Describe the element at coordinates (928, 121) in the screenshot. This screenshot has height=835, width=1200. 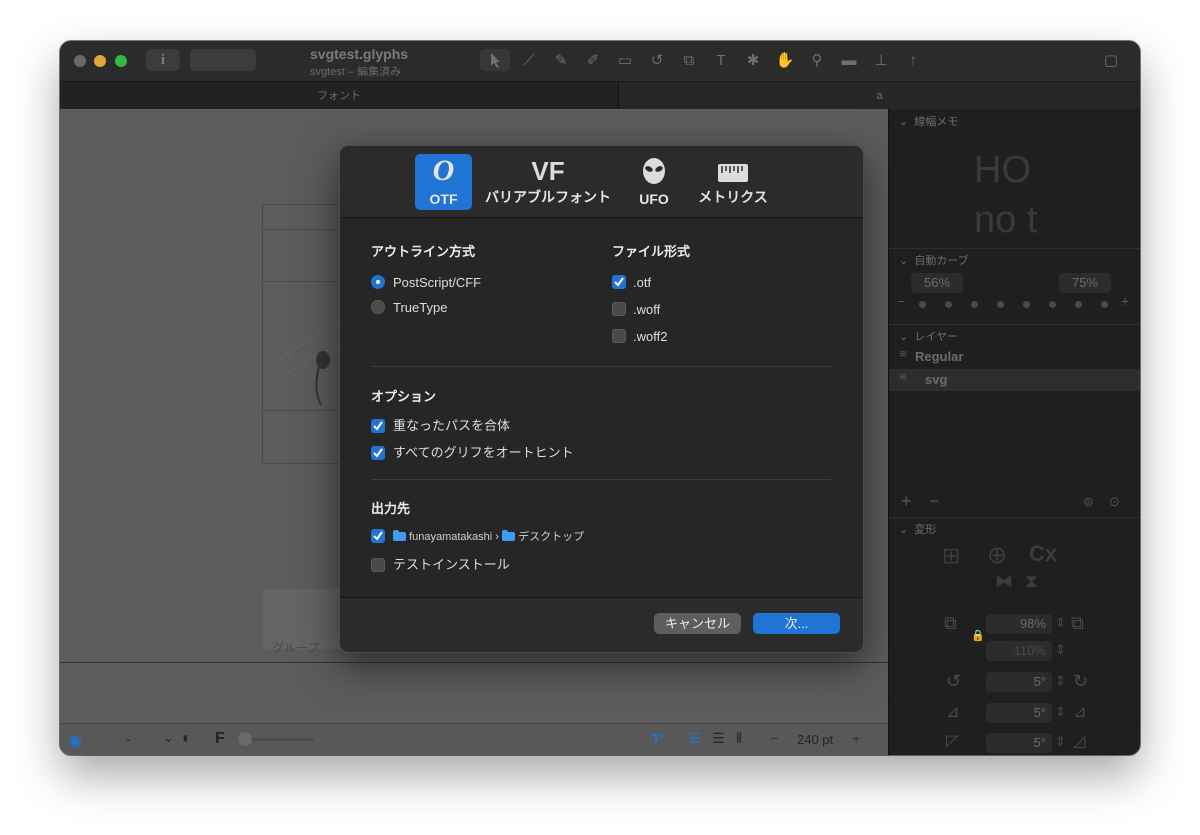
I see `stem-memo-title: ⌄ 線幅メモ` at that location.